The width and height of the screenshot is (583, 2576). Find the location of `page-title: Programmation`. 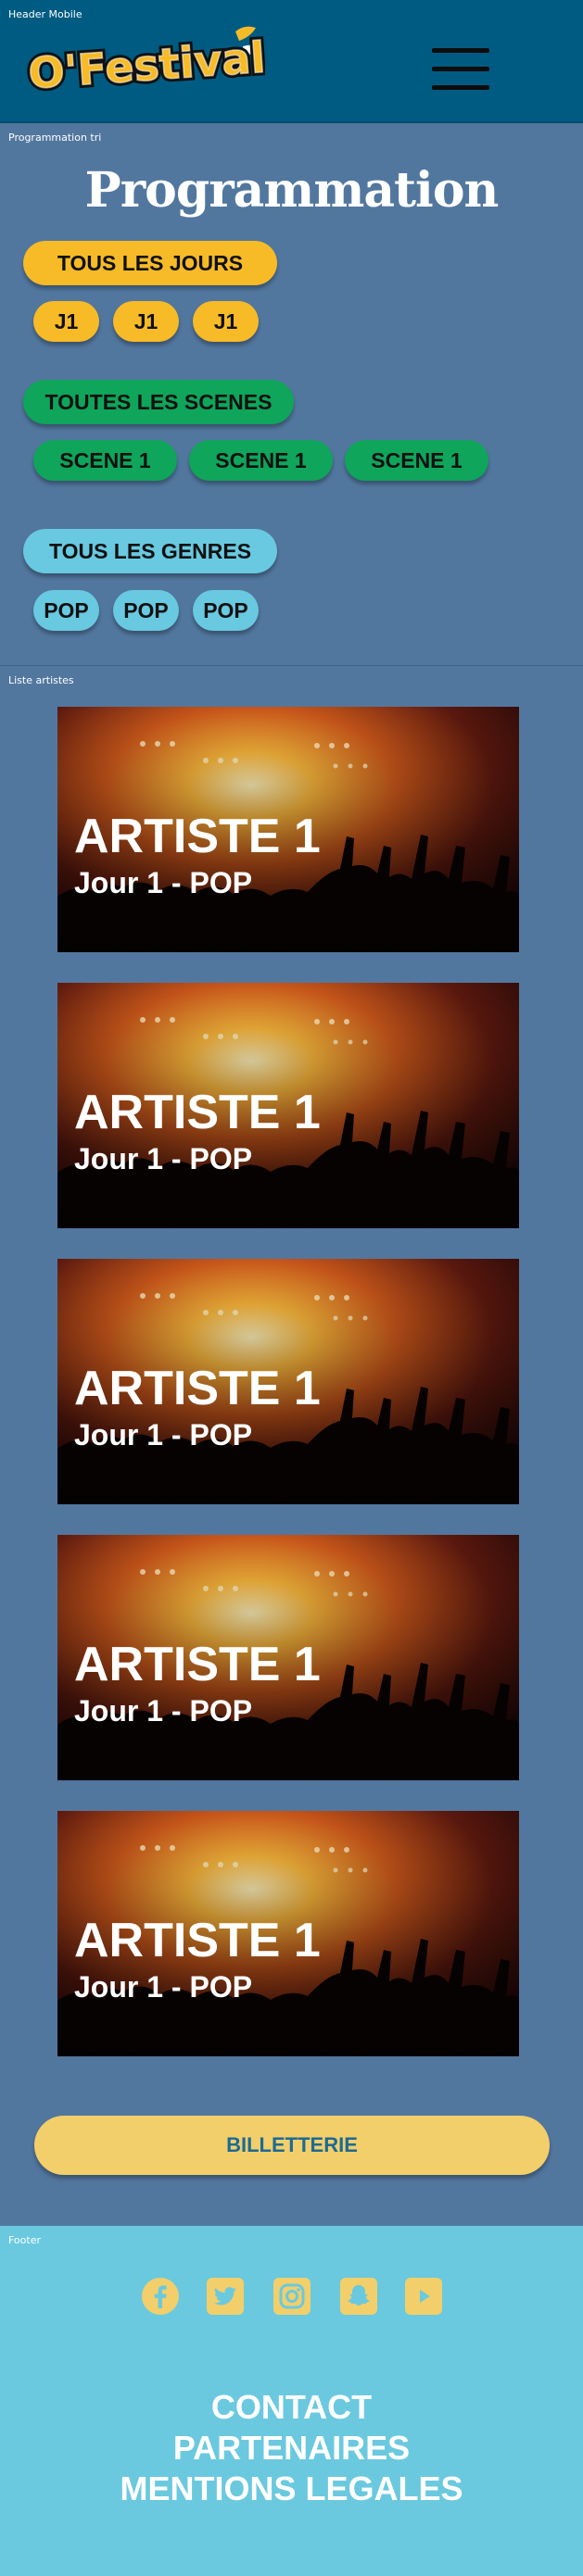

page-title: Programmation is located at coordinates (292, 190).